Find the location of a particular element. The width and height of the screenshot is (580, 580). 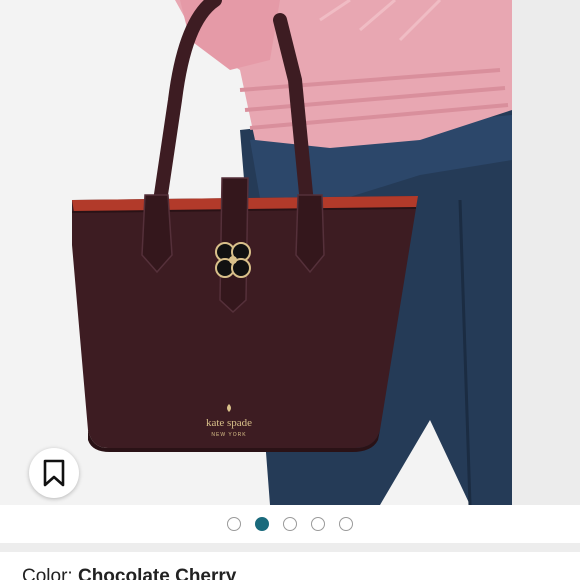

bookmark-button is located at coordinates (54, 473).